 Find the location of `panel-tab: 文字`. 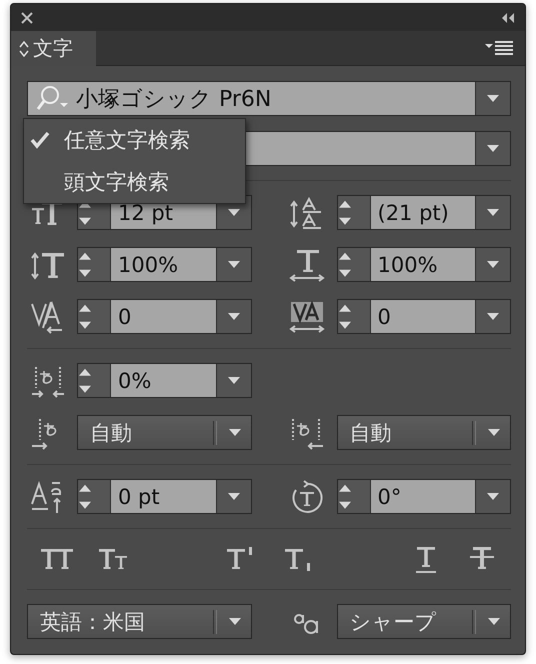

panel-tab: 文字 is located at coordinates (53, 48).